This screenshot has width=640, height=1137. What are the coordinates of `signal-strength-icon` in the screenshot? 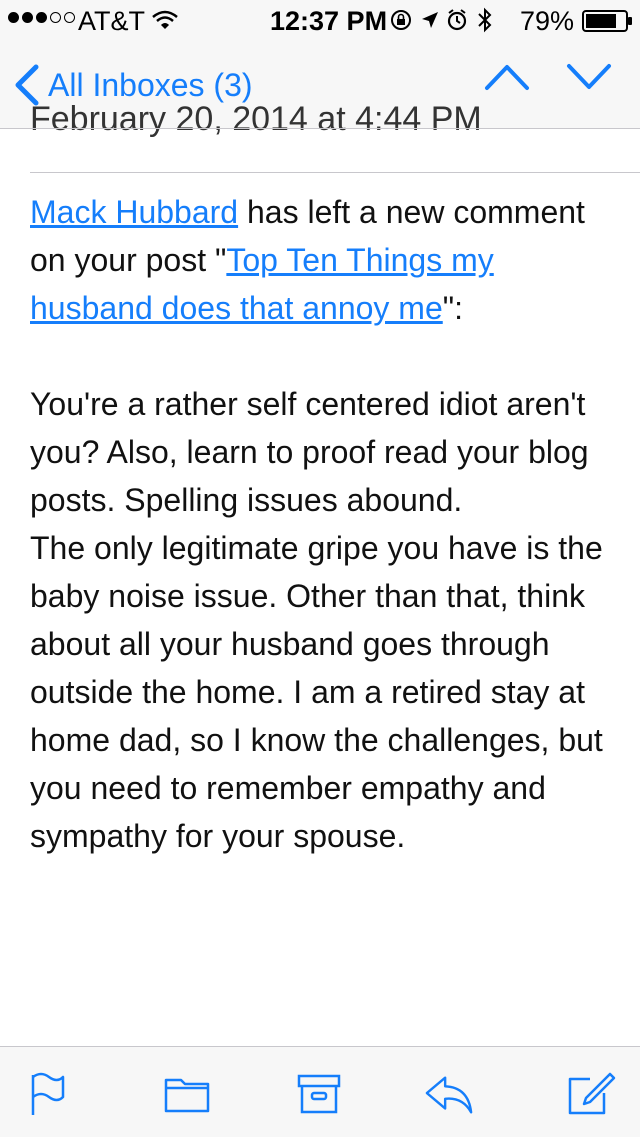 It's located at (41, 17).